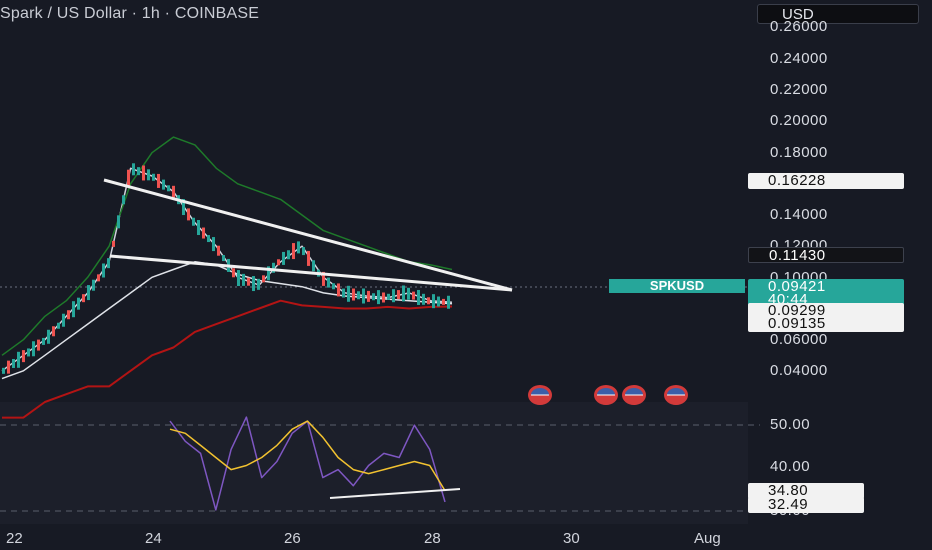 This screenshot has width=932, height=550. What do you see at coordinates (826, 181) in the screenshot?
I see `upper-band-price-label: 0.16228` at bounding box center [826, 181].